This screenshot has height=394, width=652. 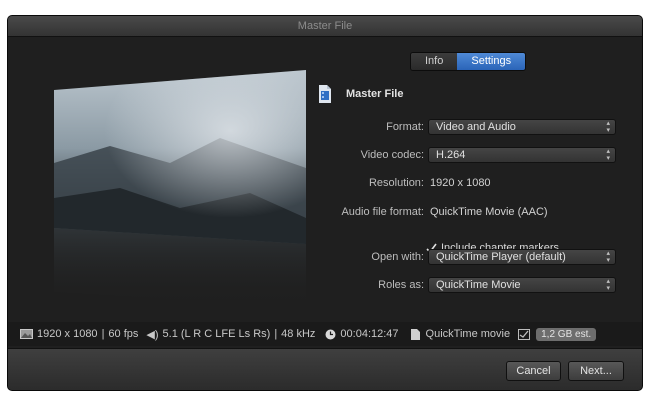 I want to click on resolution-value: 1920 x 1080, so click(x=460, y=183).